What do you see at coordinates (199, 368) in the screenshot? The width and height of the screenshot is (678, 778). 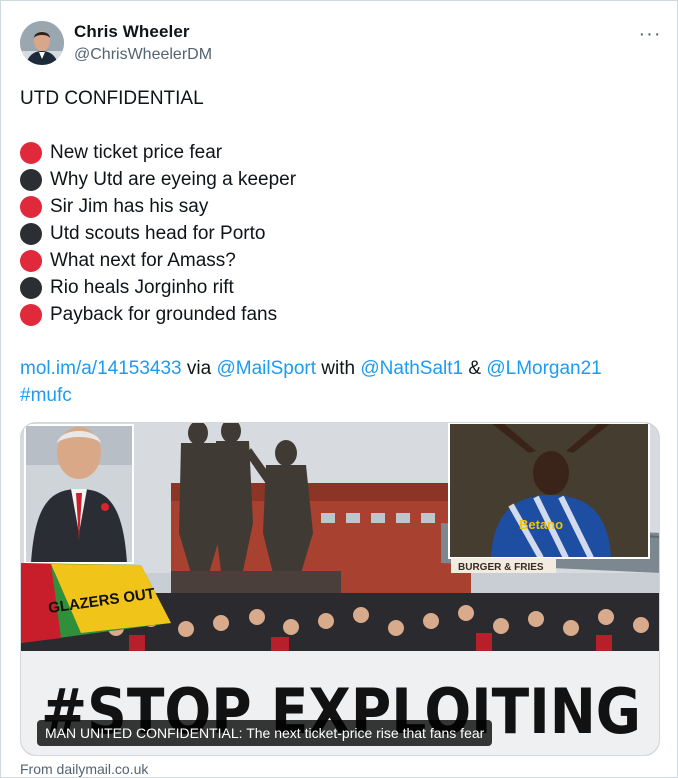 I see `via-text: via` at bounding box center [199, 368].